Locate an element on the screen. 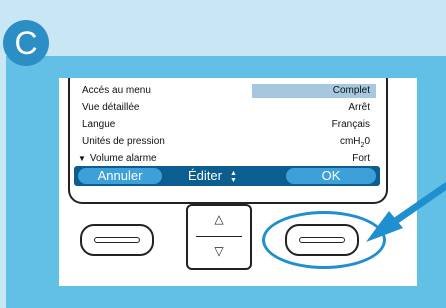  softkey-bar: Annuler Éditer ▲▼ OK is located at coordinates (227, 176).